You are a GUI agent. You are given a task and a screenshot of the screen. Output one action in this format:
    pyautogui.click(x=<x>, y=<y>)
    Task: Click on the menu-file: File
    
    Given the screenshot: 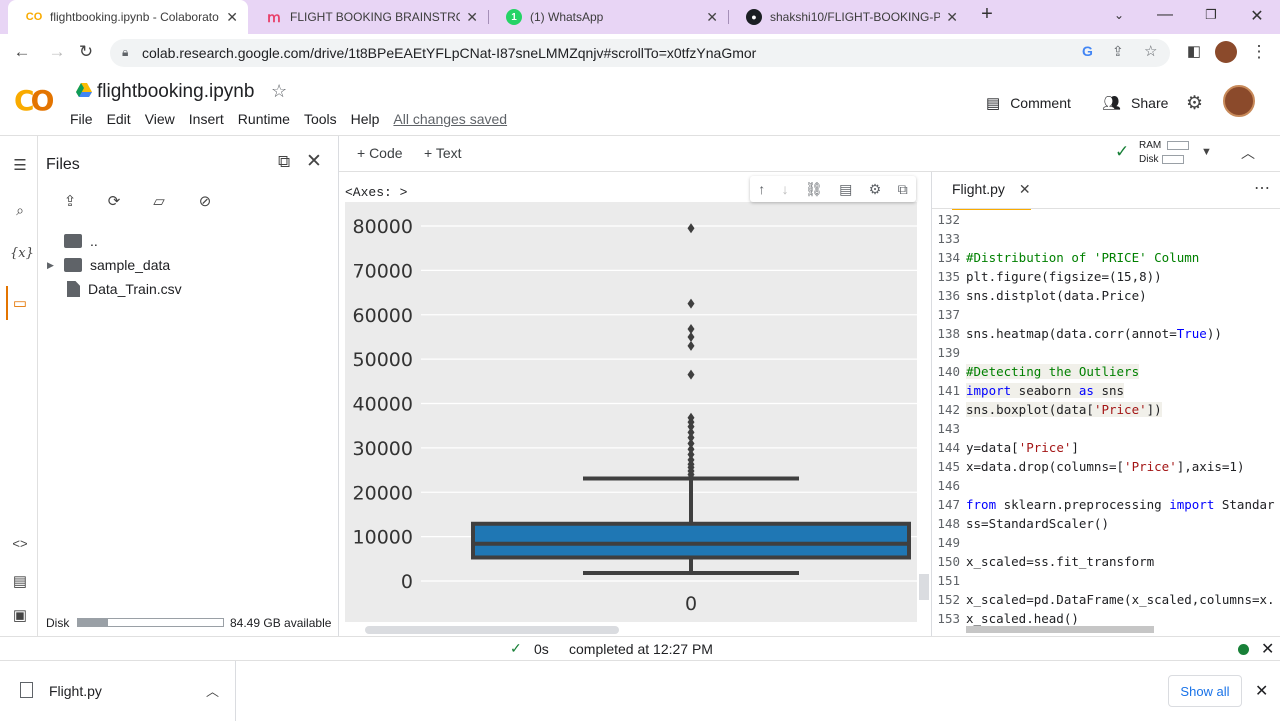 What is the action you would take?
    pyautogui.click(x=81, y=119)
    